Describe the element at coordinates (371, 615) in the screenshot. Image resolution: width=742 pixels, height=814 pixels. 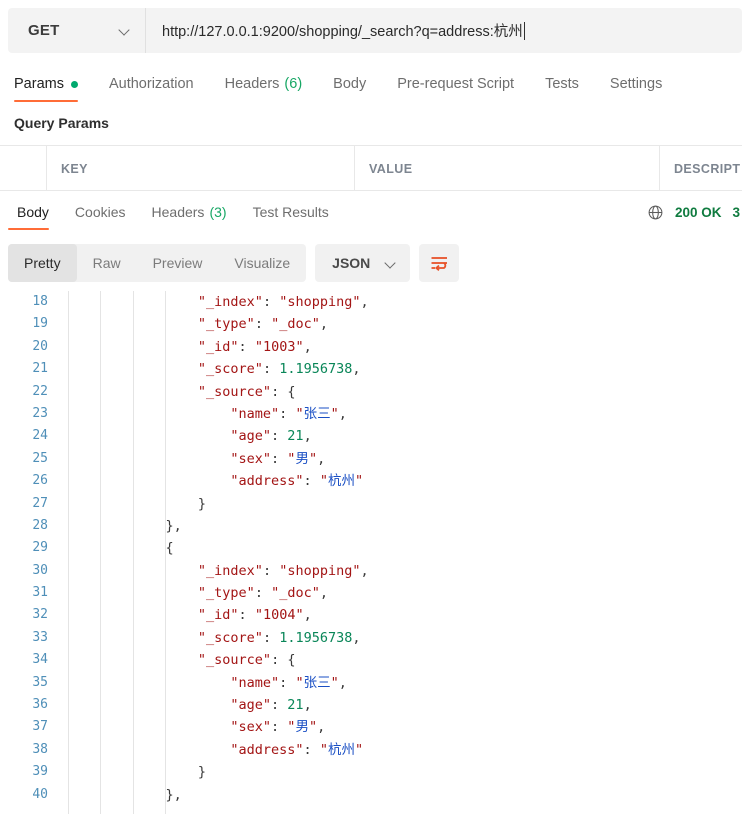
I see `code-line: 32 "_id": "1004",` at that location.